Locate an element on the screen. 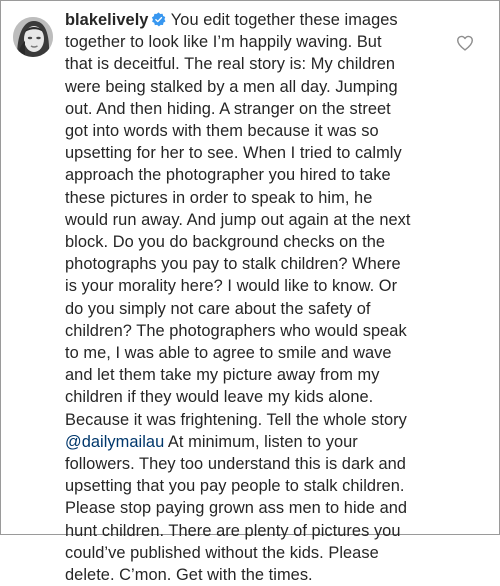 Image resolution: width=500 pixels, height=586 pixels. username-link: blakelively is located at coordinates (106, 20).